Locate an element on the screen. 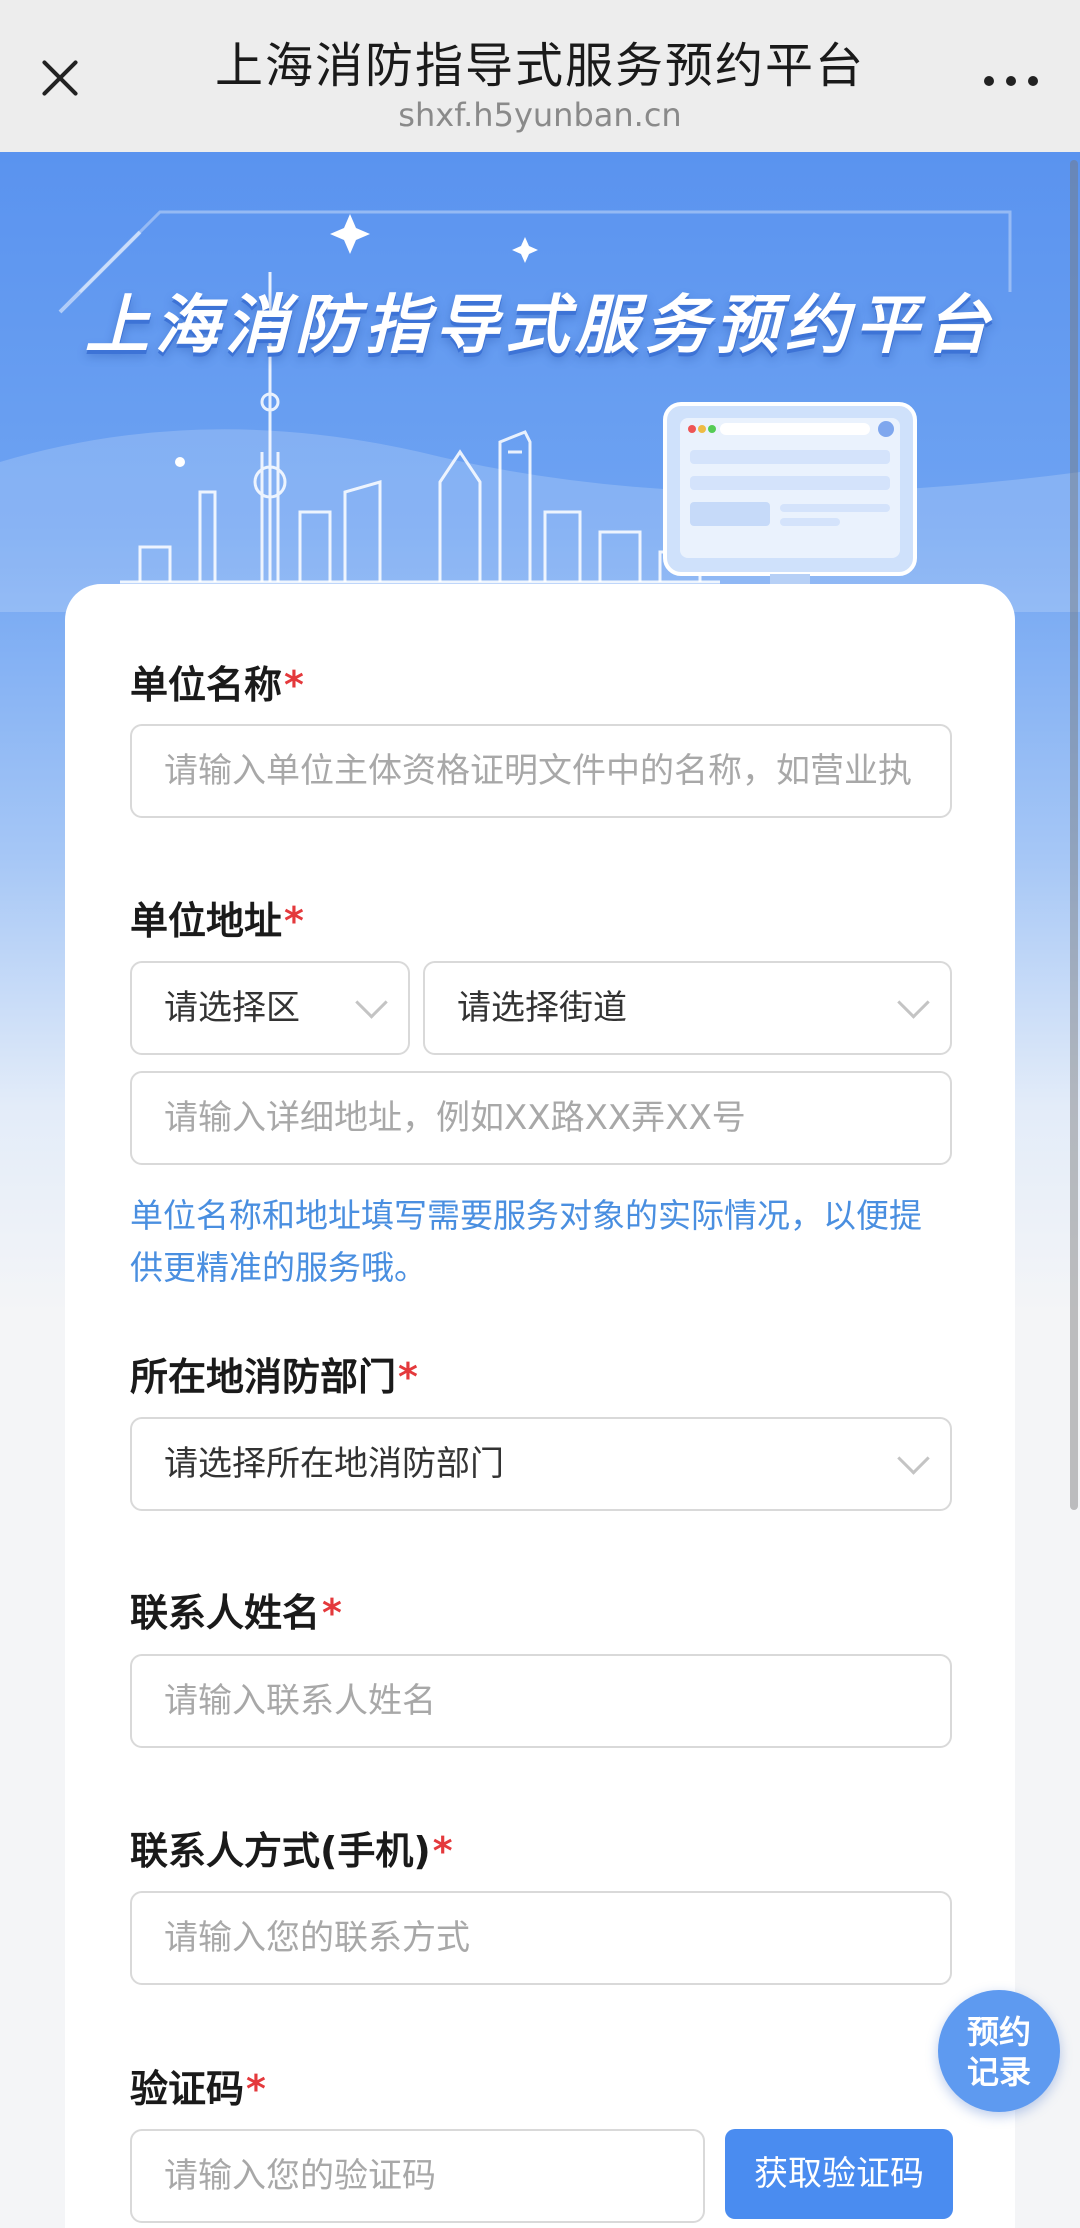  address-detail-placeholder: 请输入详细地址，例如XX路XX弄XX号 is located at coordinates (455, 1118).